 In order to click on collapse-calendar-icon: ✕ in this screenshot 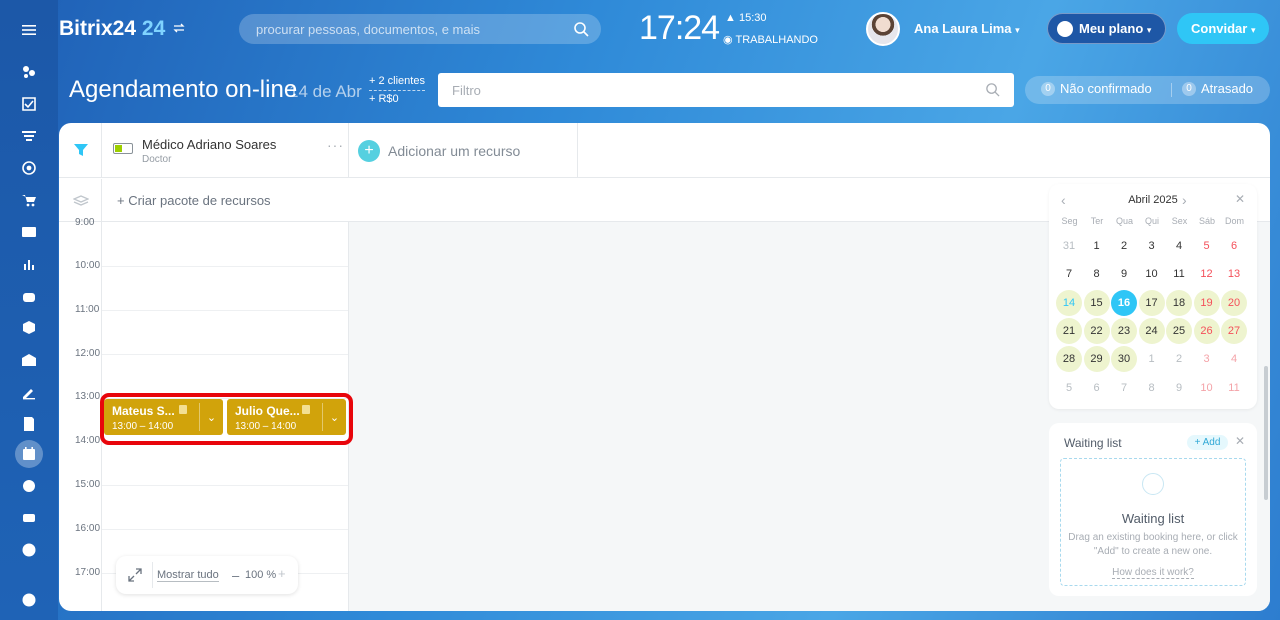, I will do `click(1240, 199)`.